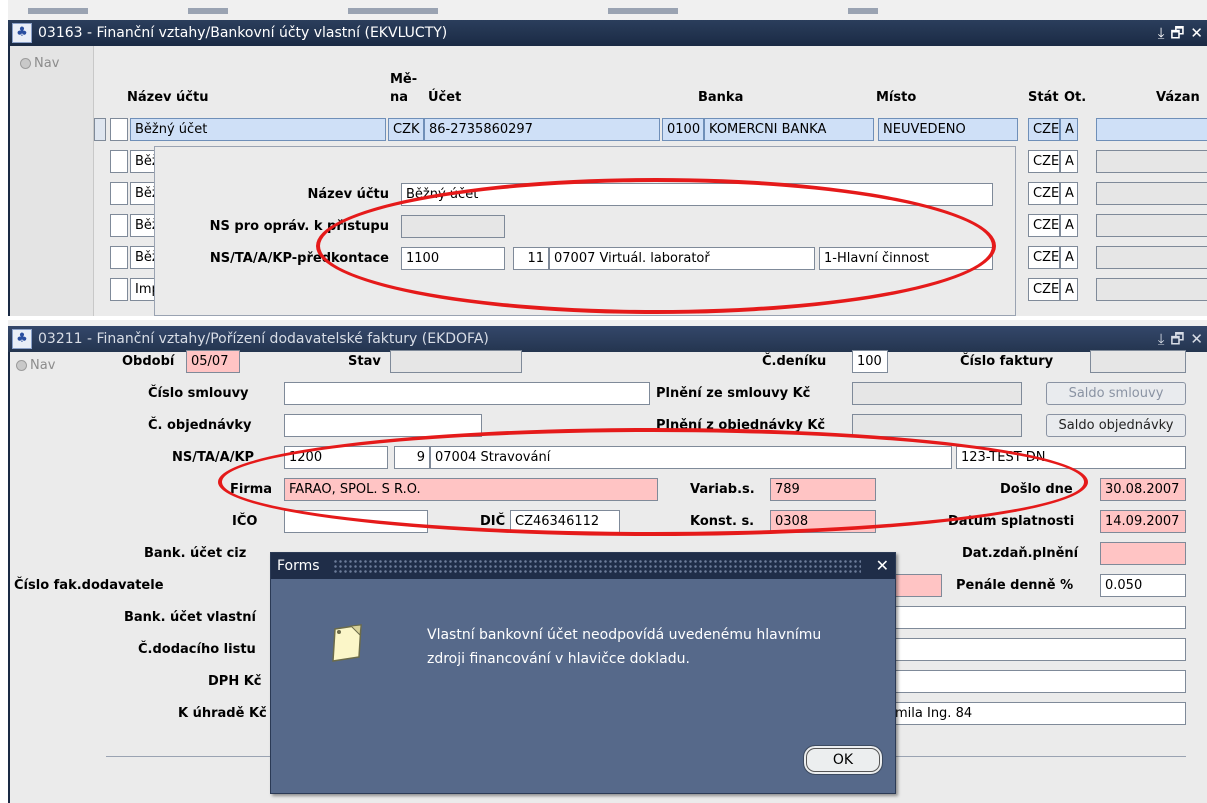  I want to click on variab-field: 789, so click(823, 489).